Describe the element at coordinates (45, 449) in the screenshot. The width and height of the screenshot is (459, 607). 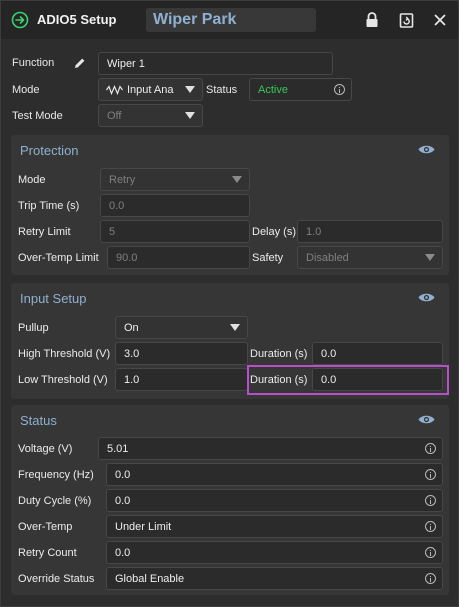
I see `voltage-label: Voltage (V)` at that location.